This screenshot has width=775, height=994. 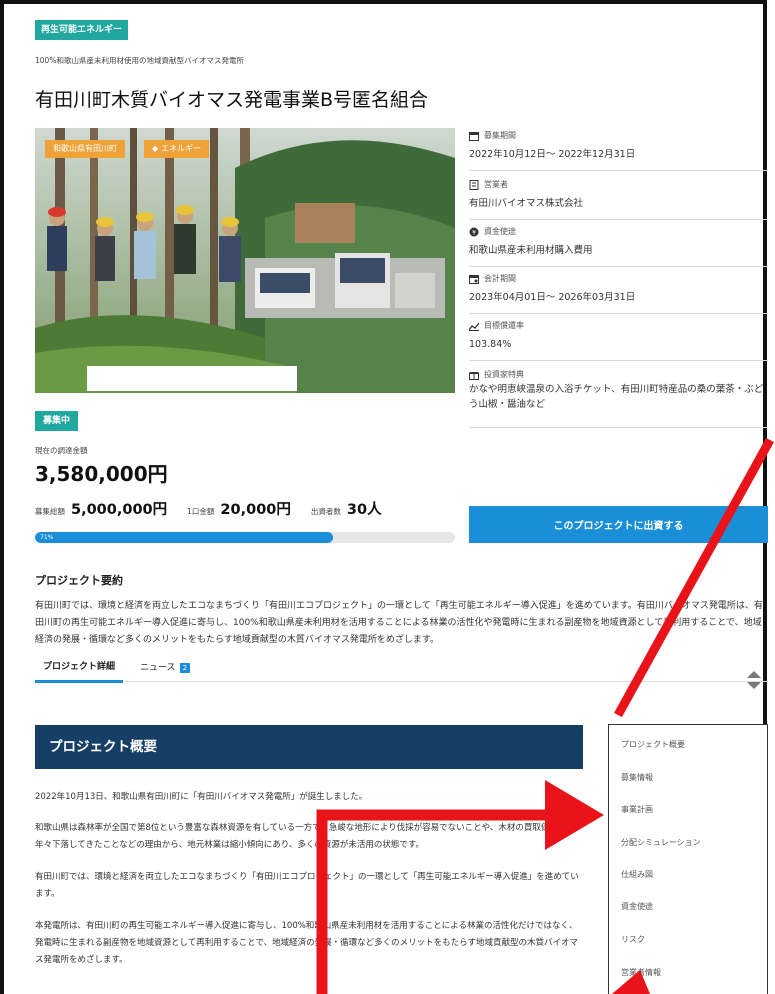 I want to click on meta-value: 2022年10月12日～ 2022年12月31日, so click(x=552, y=154).